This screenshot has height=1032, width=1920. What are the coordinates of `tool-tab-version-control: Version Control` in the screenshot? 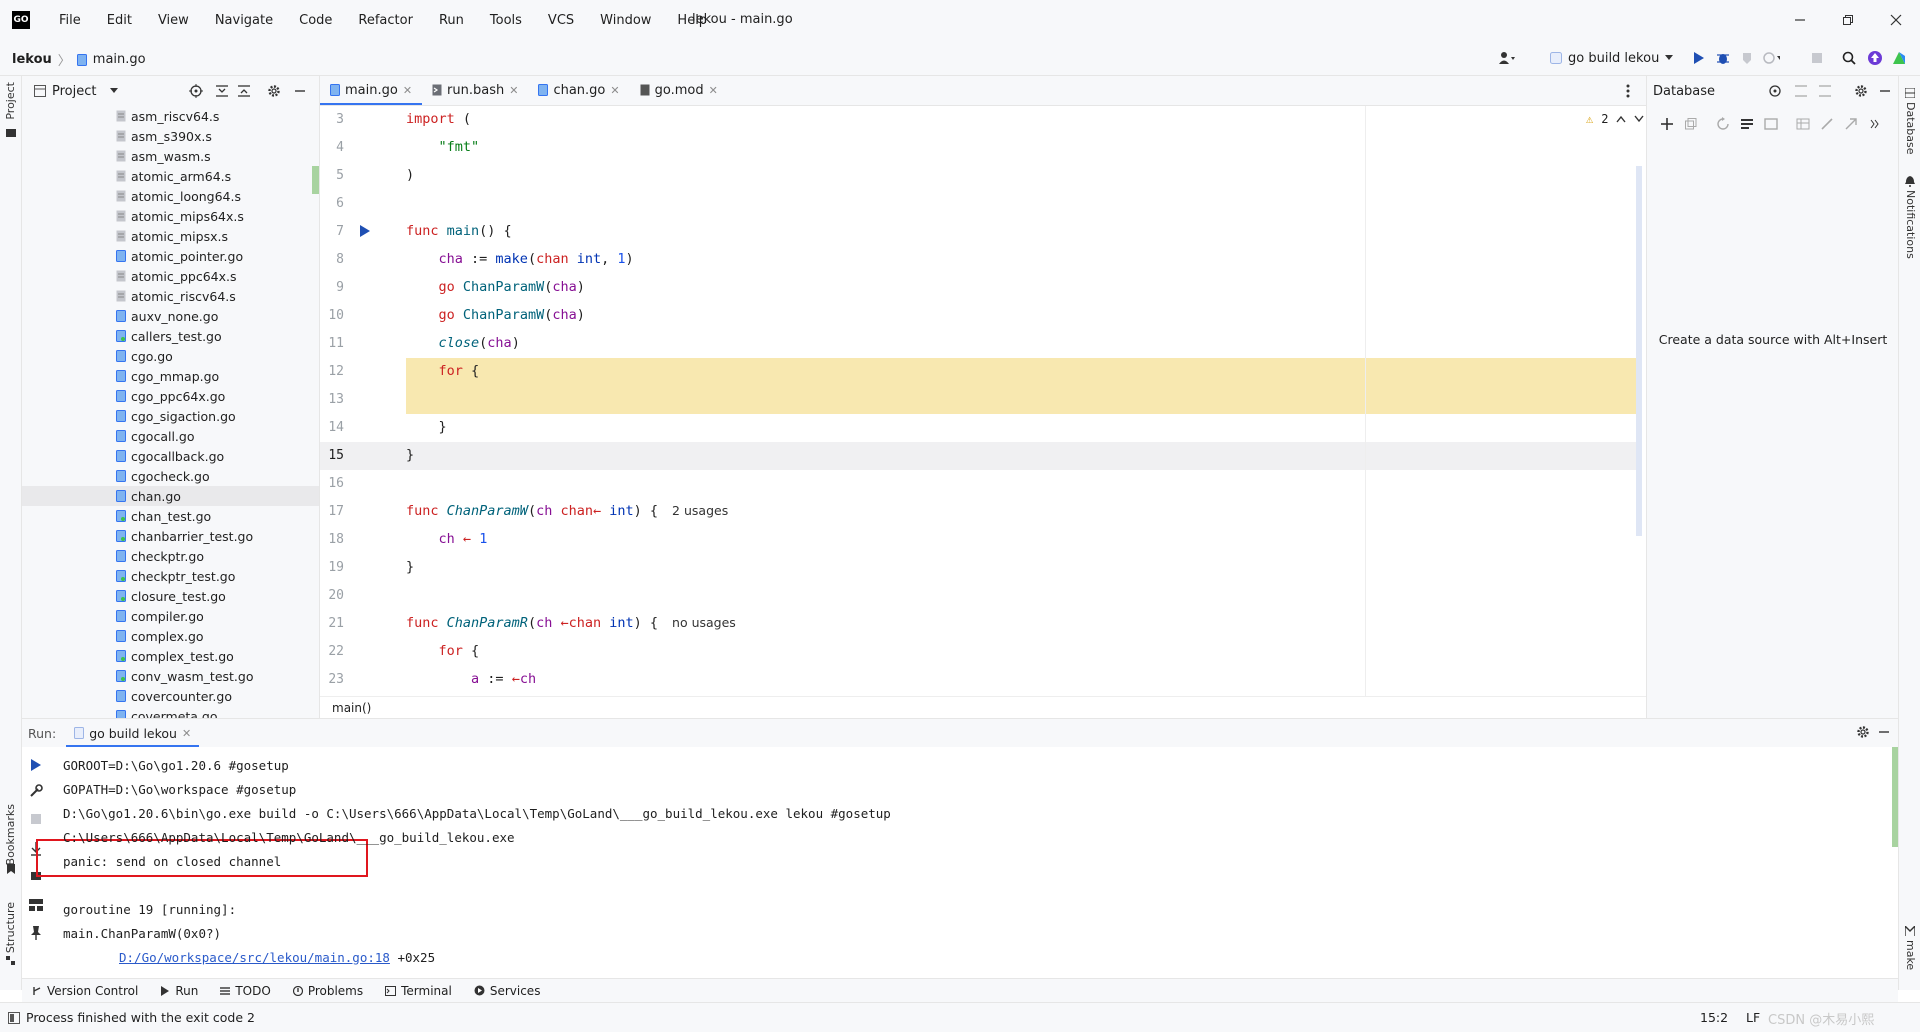 It's located at (85, 991).